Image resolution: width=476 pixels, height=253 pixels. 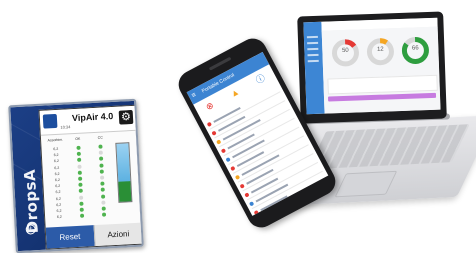 I want to click on laptop-trackpad, so click(x=366, y=184).